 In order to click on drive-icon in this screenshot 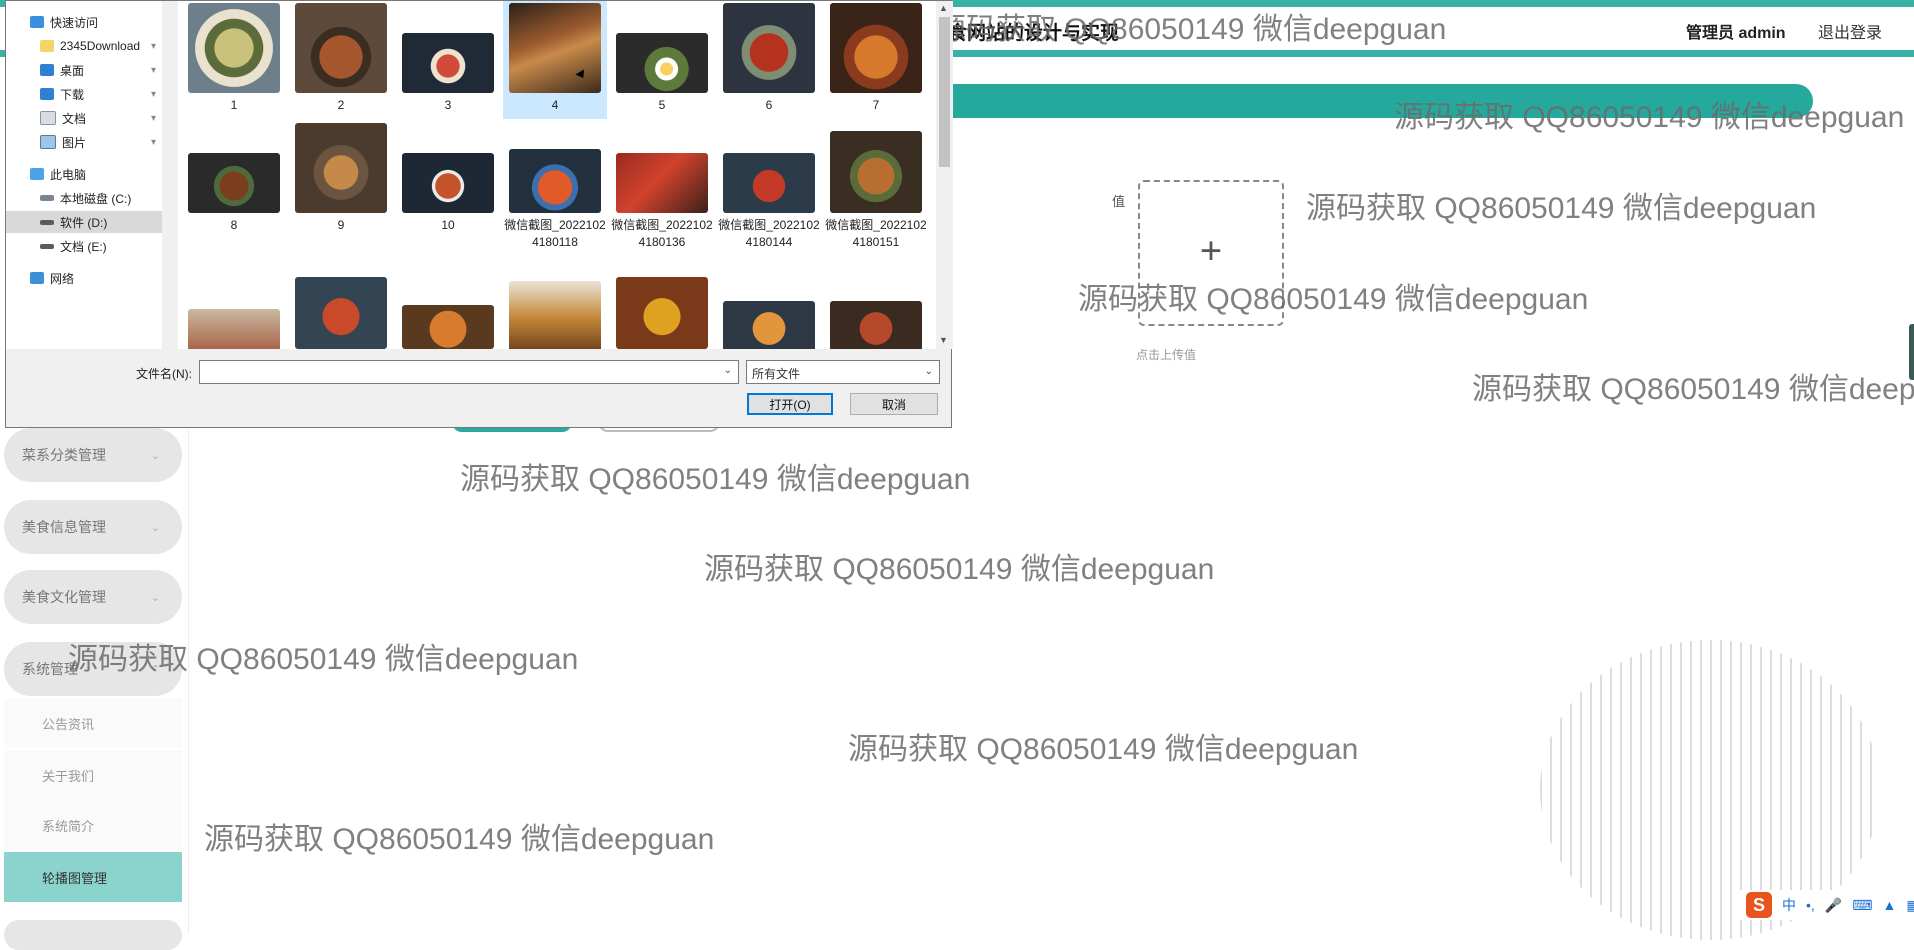, I will do `click(47, 222)`.